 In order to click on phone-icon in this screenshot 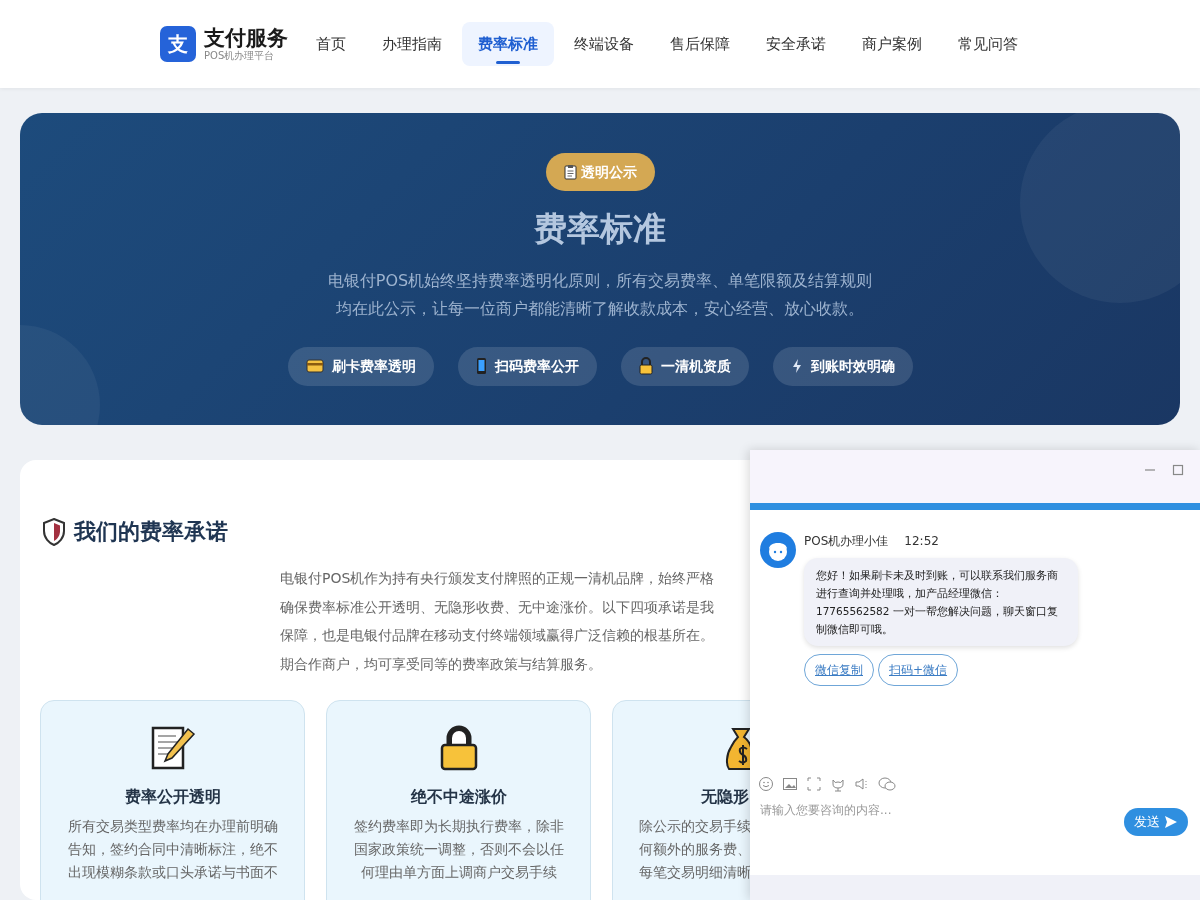, I will do `click(481, 366)`.